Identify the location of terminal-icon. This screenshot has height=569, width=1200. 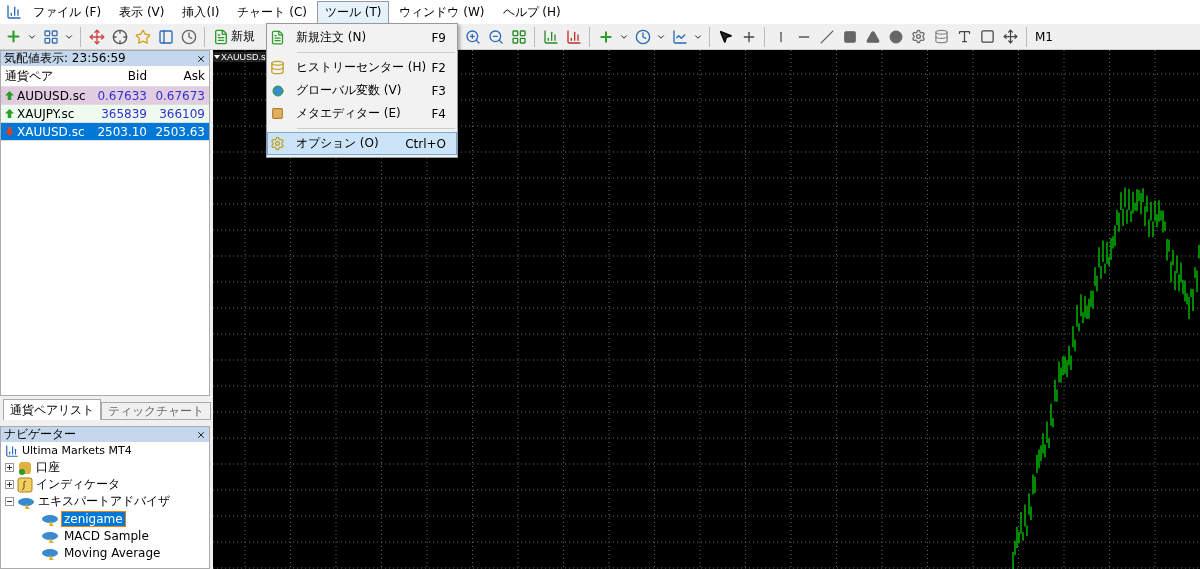
(12, 450).